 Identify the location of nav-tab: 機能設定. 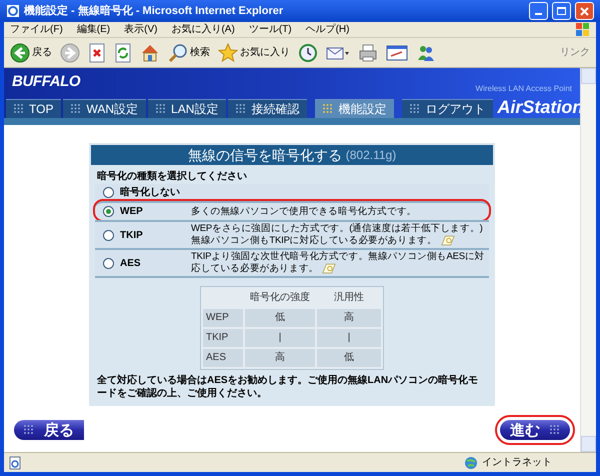
(354, 108).